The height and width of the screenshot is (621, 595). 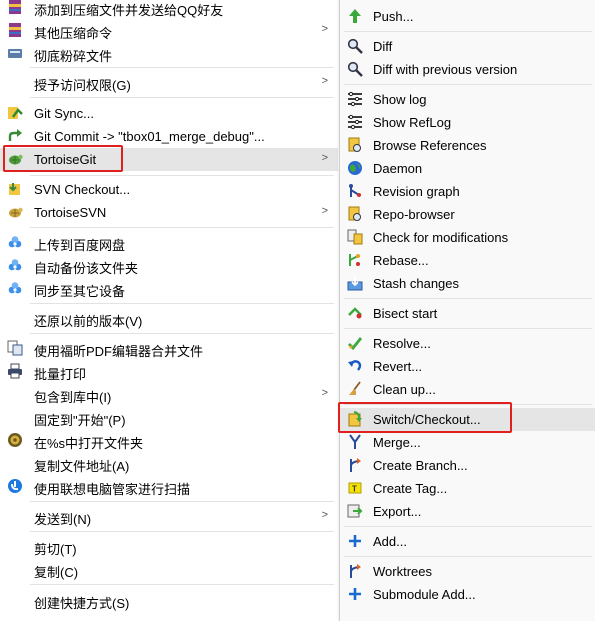 What do you see at coordinates (169, 516) in the screenshot?
I see `menu-item-send-to: 发送到(N) >` at bounding box center [169, 516].